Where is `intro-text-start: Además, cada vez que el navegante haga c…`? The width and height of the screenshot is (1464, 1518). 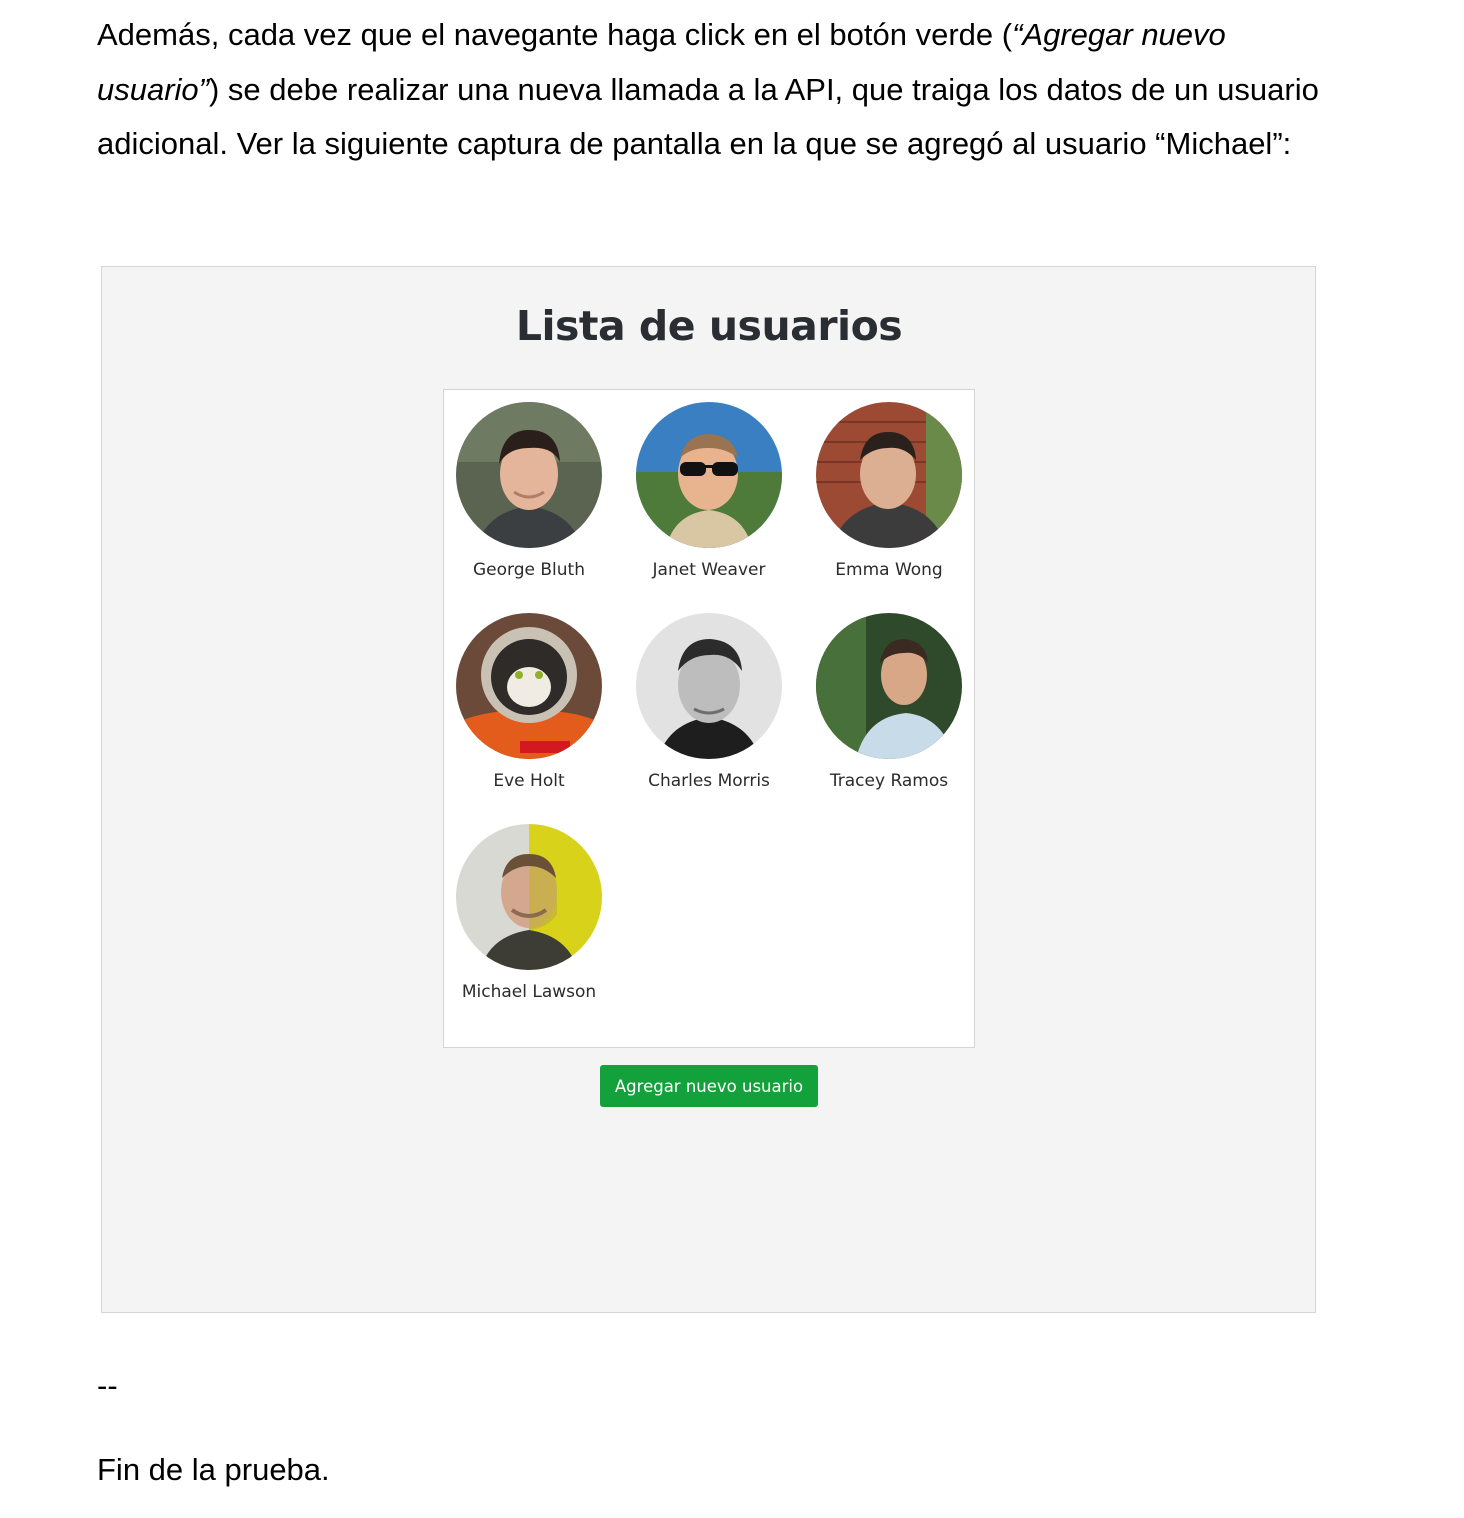 intro-text-start: Además, cada vez que el navegante haga c… is located at coordinates (555, 34).